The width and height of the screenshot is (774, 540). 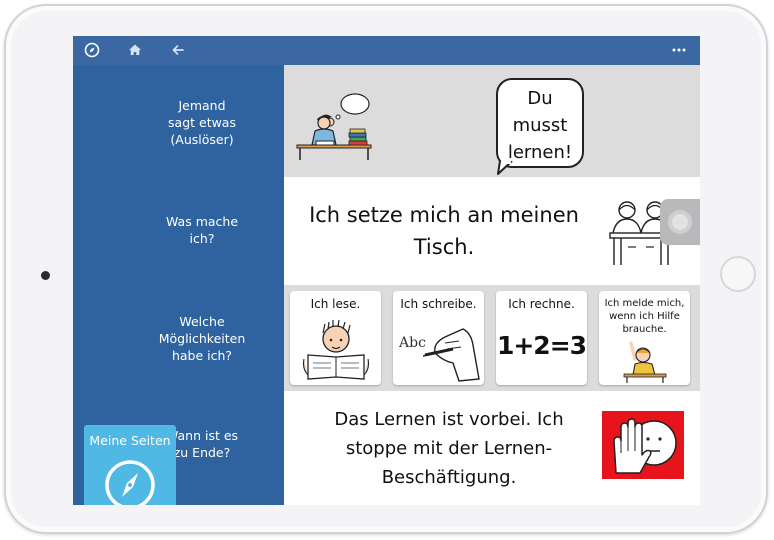 What do you see at coordinates (492, 121) in the screenshot?
I see `trigger-row: Du musst lernen!` at bounding box center [492, 121].